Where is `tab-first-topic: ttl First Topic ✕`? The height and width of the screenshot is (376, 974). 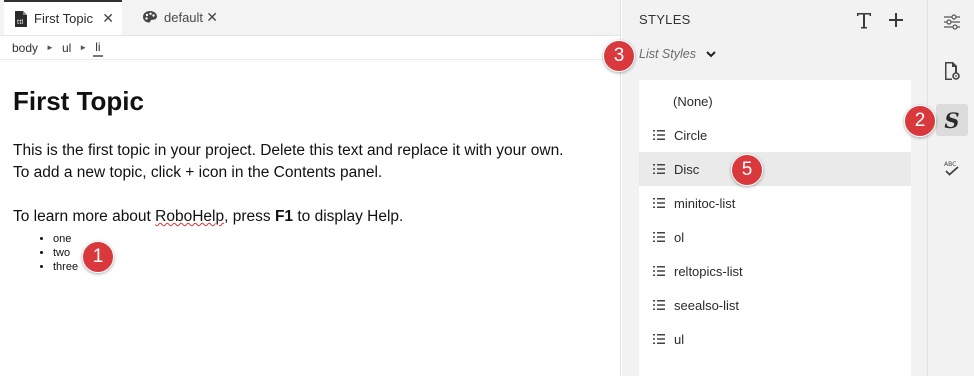 tab-first-topic: ttl First Topic ✕ is located at coordinates (63, 17).